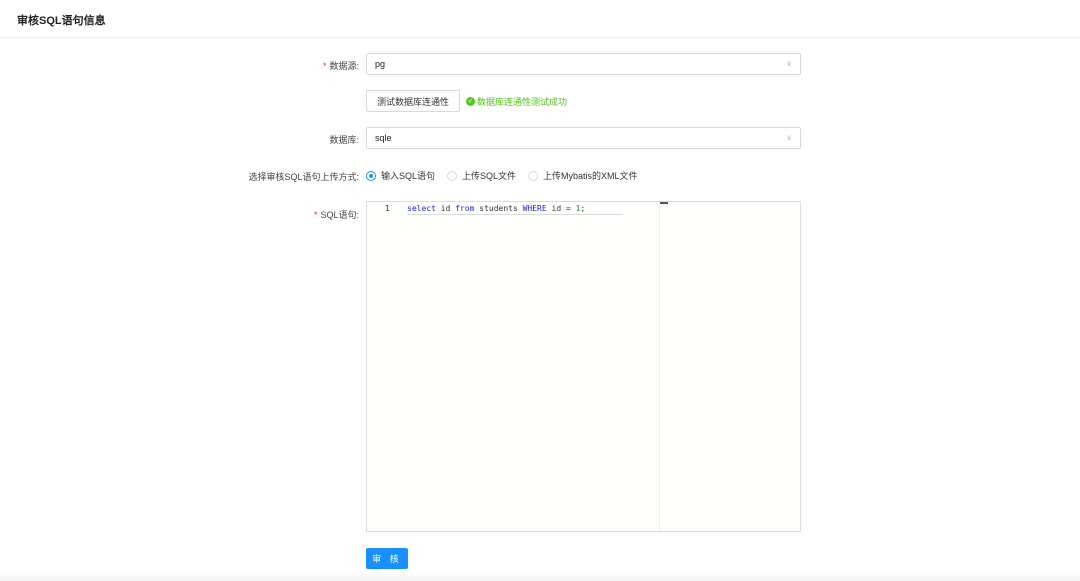 Image resolution: width=1080 pixels, height=581 pixels. I want to click on radio-upload-sql-file: 上传SQL文件, so click(481, 175).